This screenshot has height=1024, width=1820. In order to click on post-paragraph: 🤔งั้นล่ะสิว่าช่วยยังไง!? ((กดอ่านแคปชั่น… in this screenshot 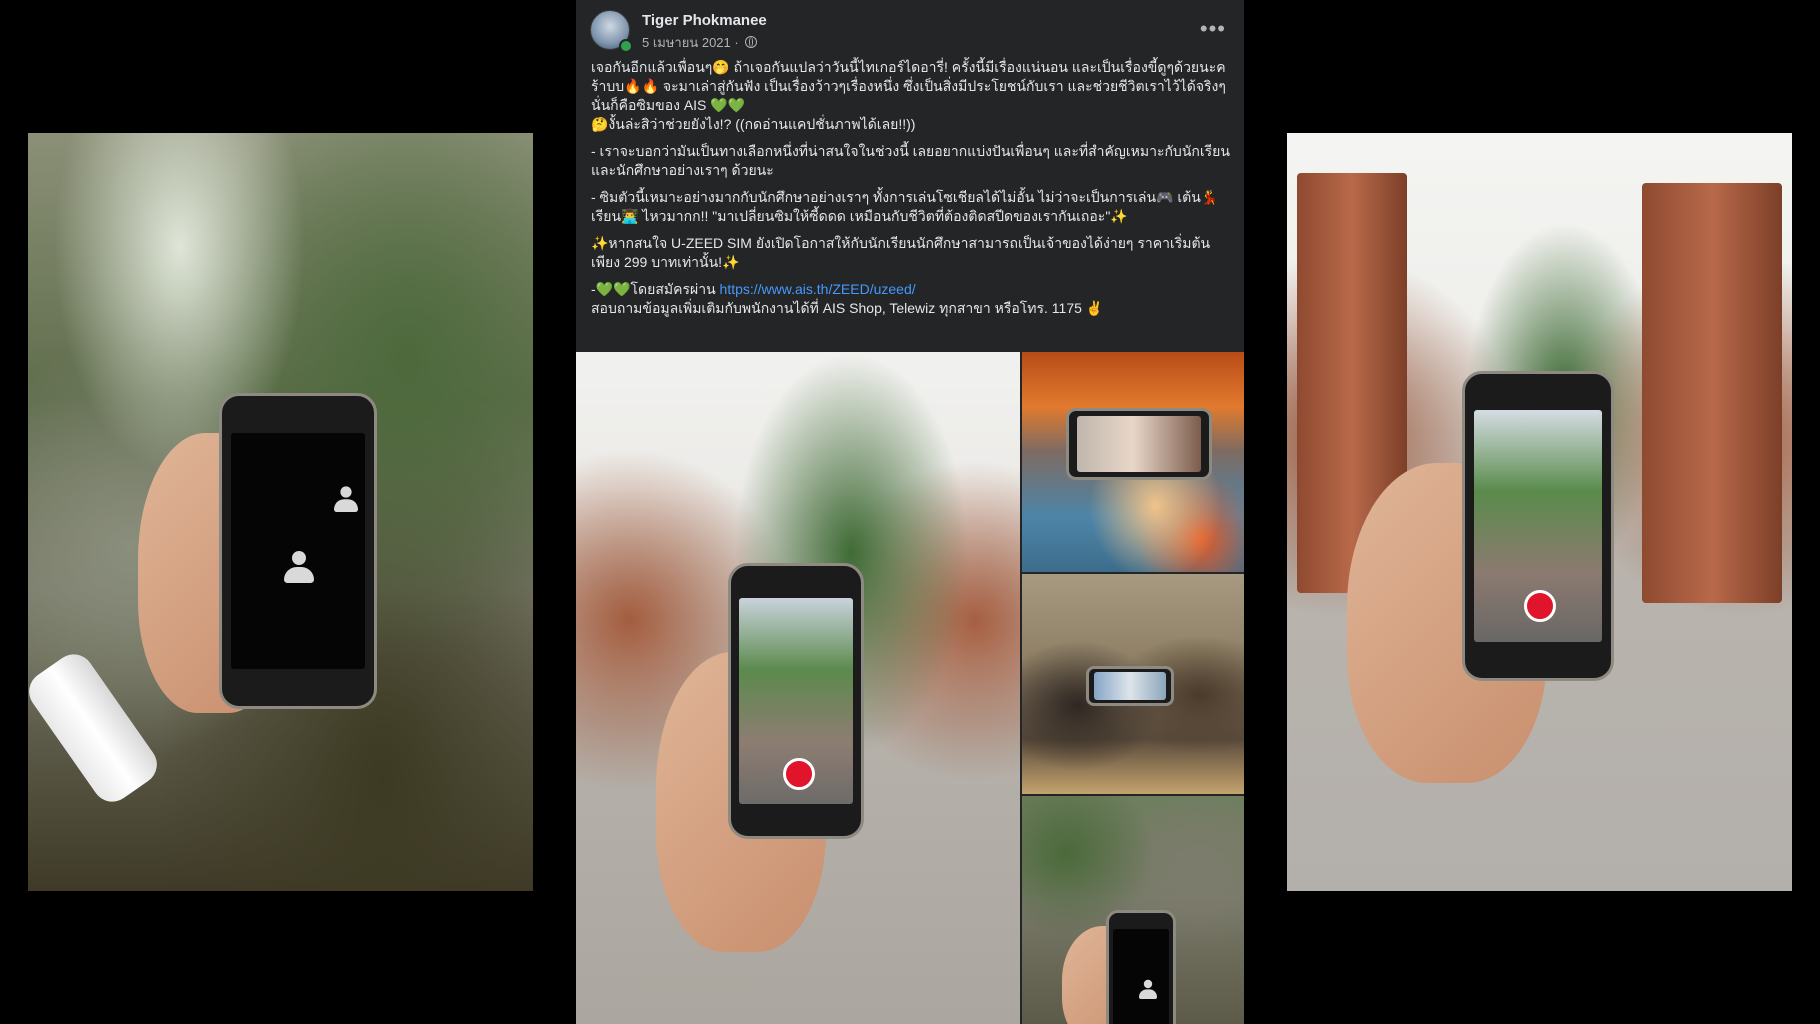, I will do `click(753, 124)`.